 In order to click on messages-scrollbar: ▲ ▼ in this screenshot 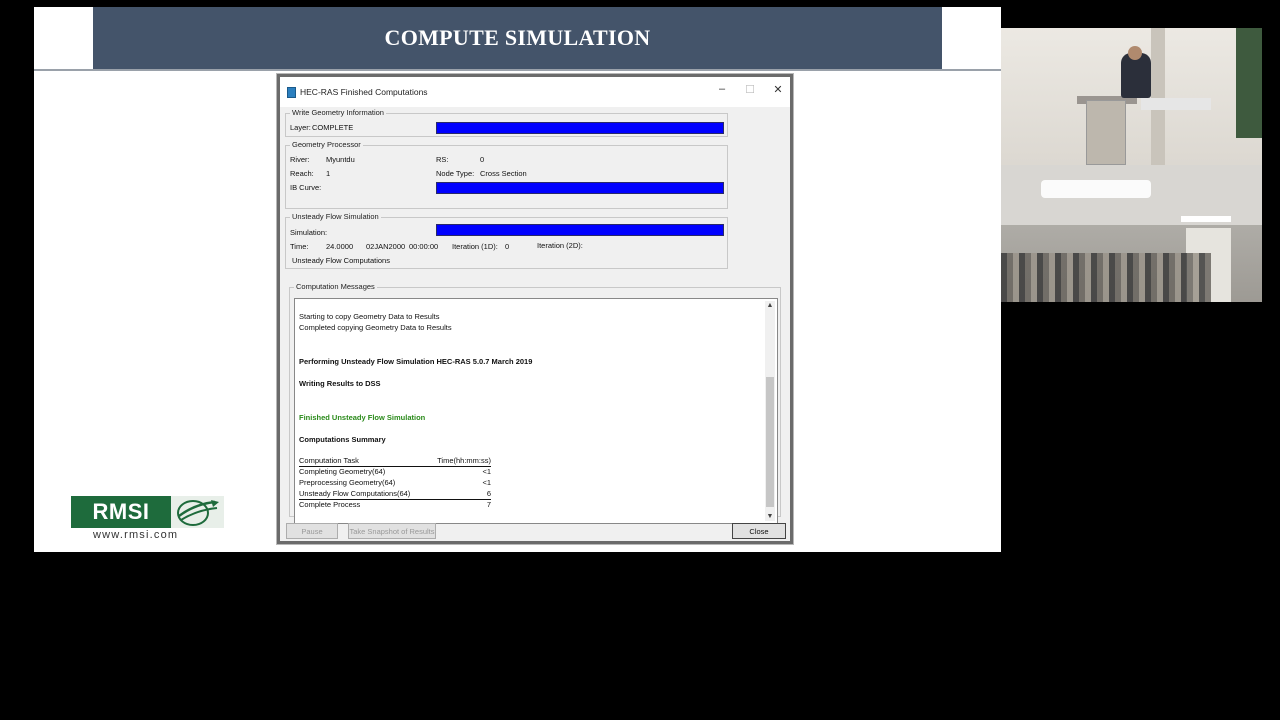, I will do `click(770, 411)`.